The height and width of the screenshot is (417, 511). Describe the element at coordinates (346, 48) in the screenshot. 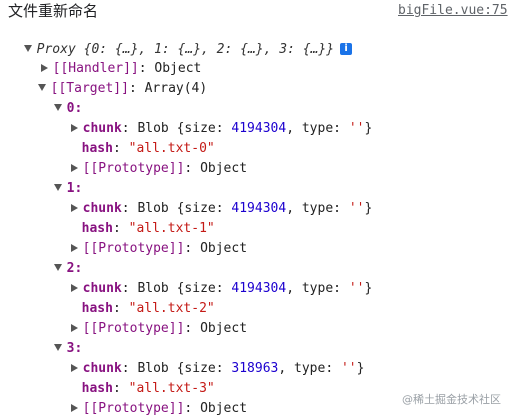

I see `info-icon: i` at that location.